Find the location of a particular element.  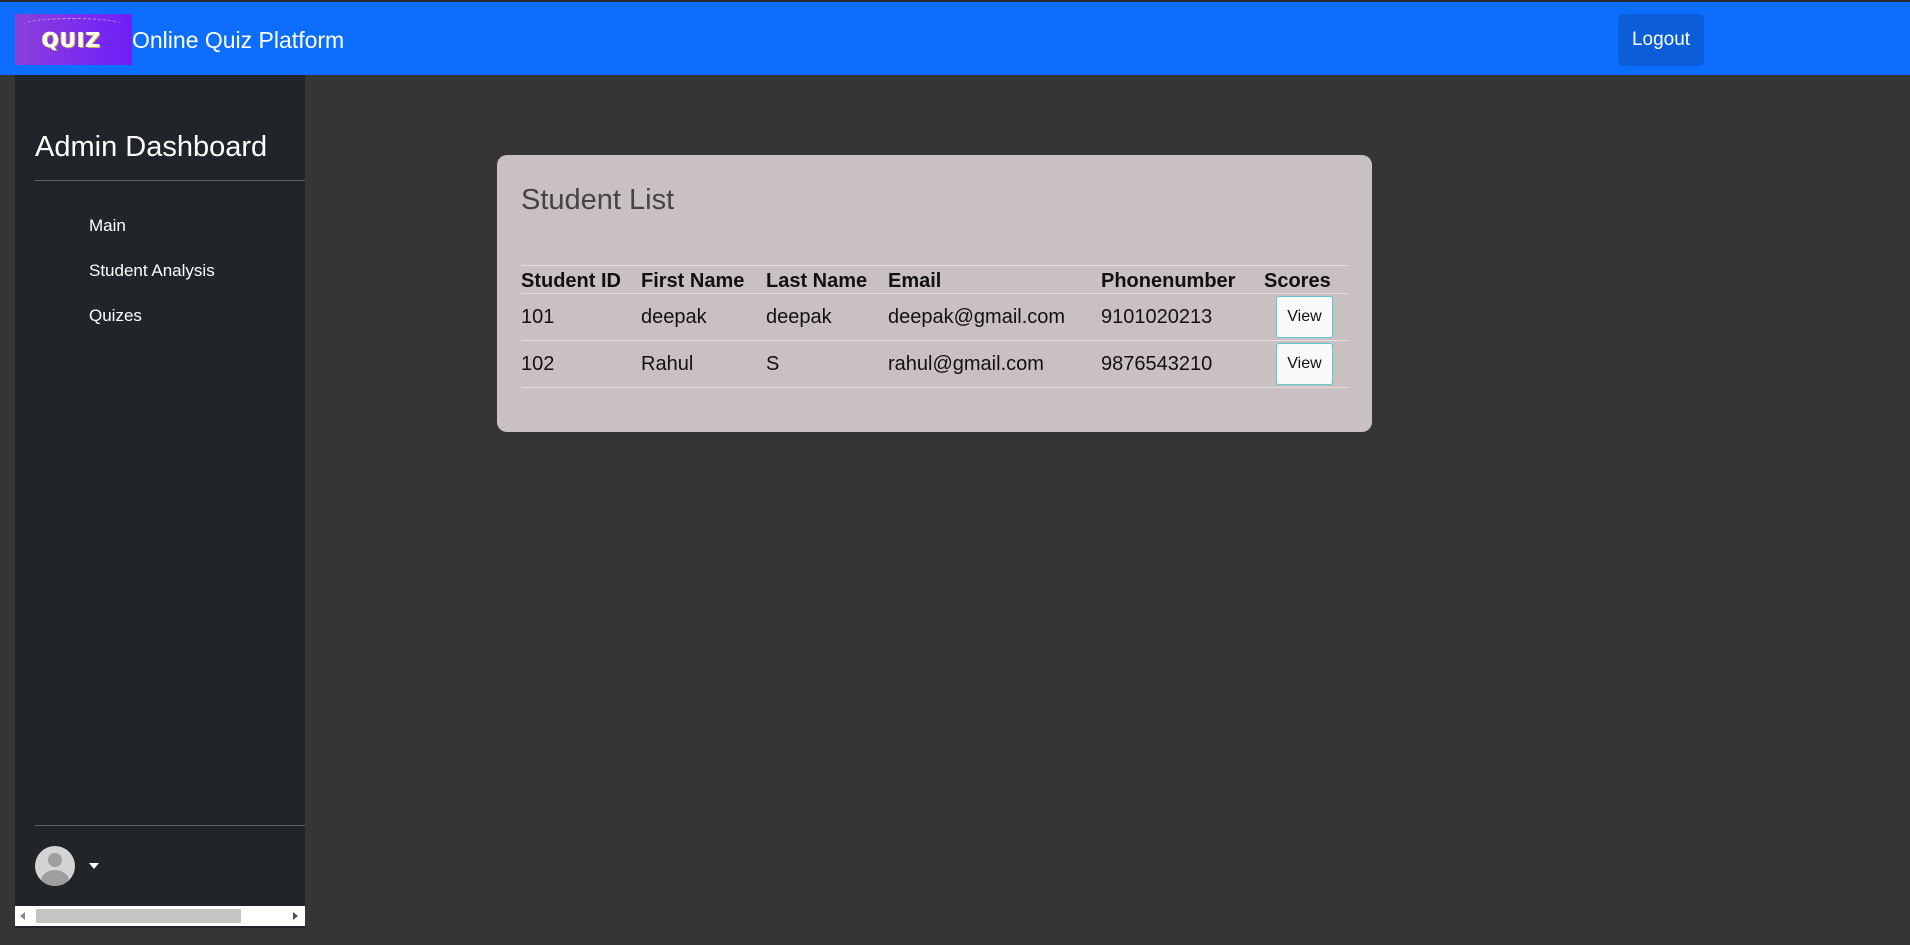

scrollbar-thumb is located at coordinates (138, 916).